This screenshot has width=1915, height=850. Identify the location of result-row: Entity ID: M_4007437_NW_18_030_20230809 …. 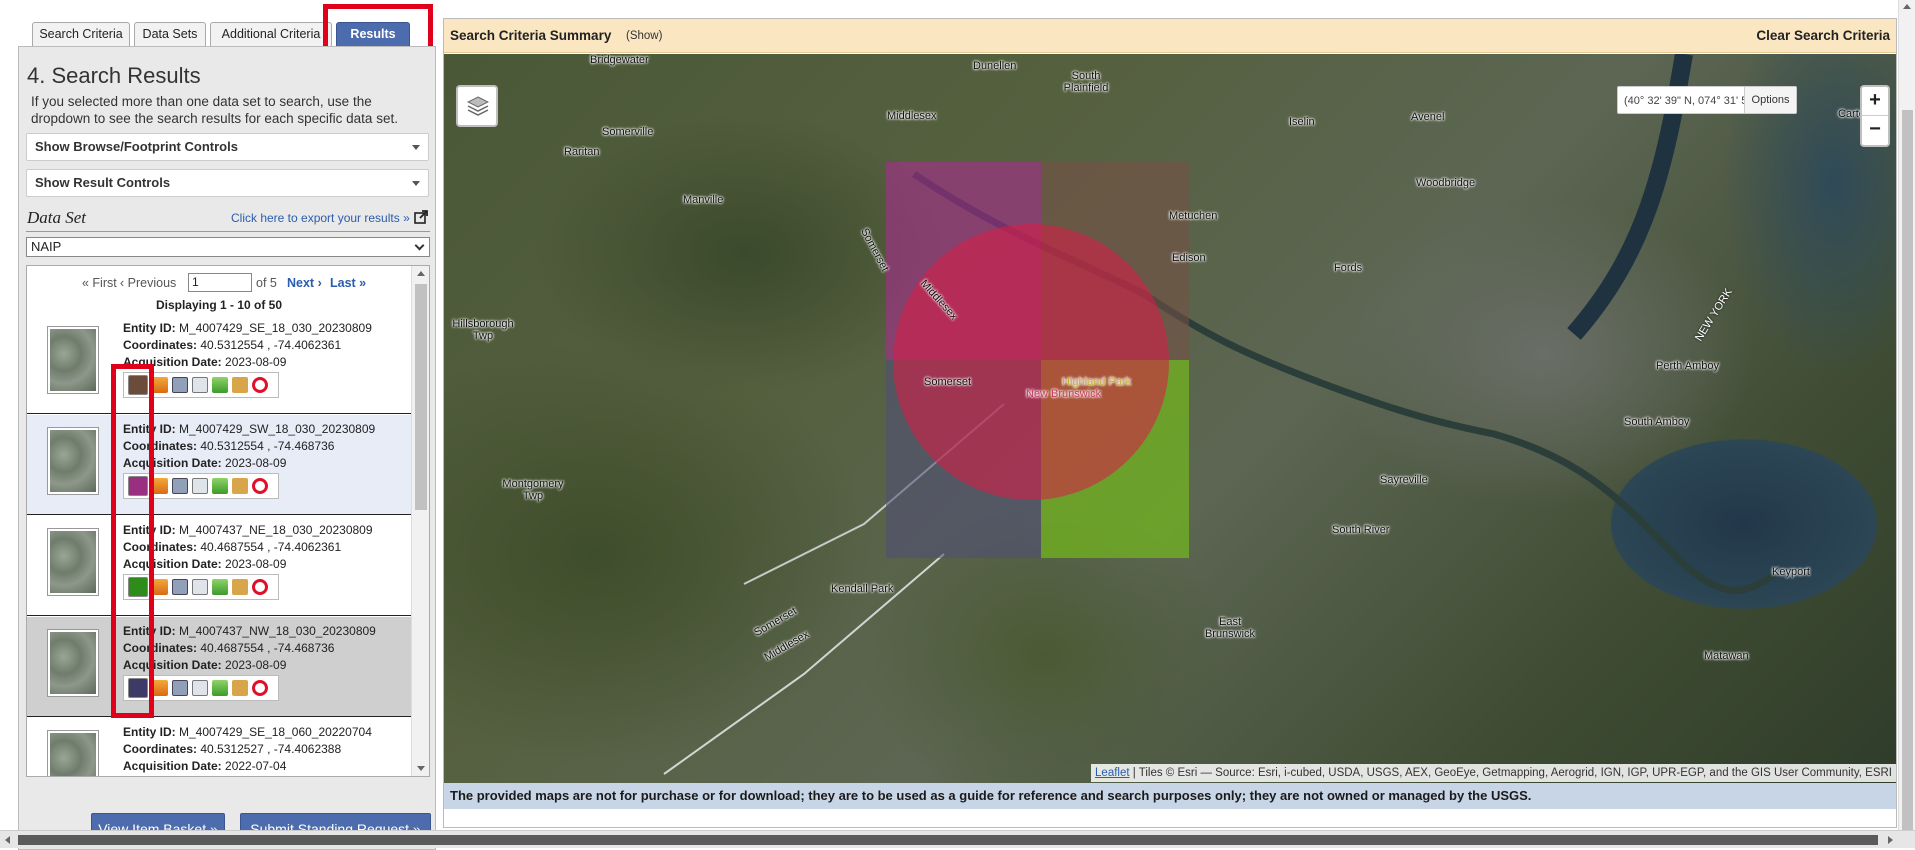
(219, 667).